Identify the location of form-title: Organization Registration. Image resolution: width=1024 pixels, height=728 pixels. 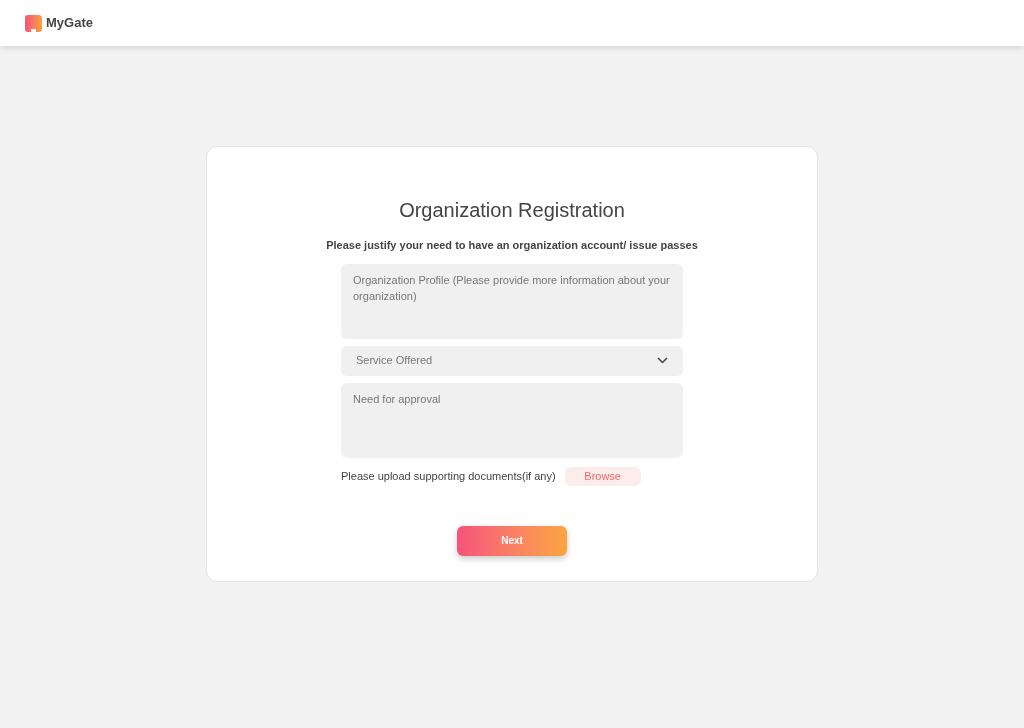
(512, 210).